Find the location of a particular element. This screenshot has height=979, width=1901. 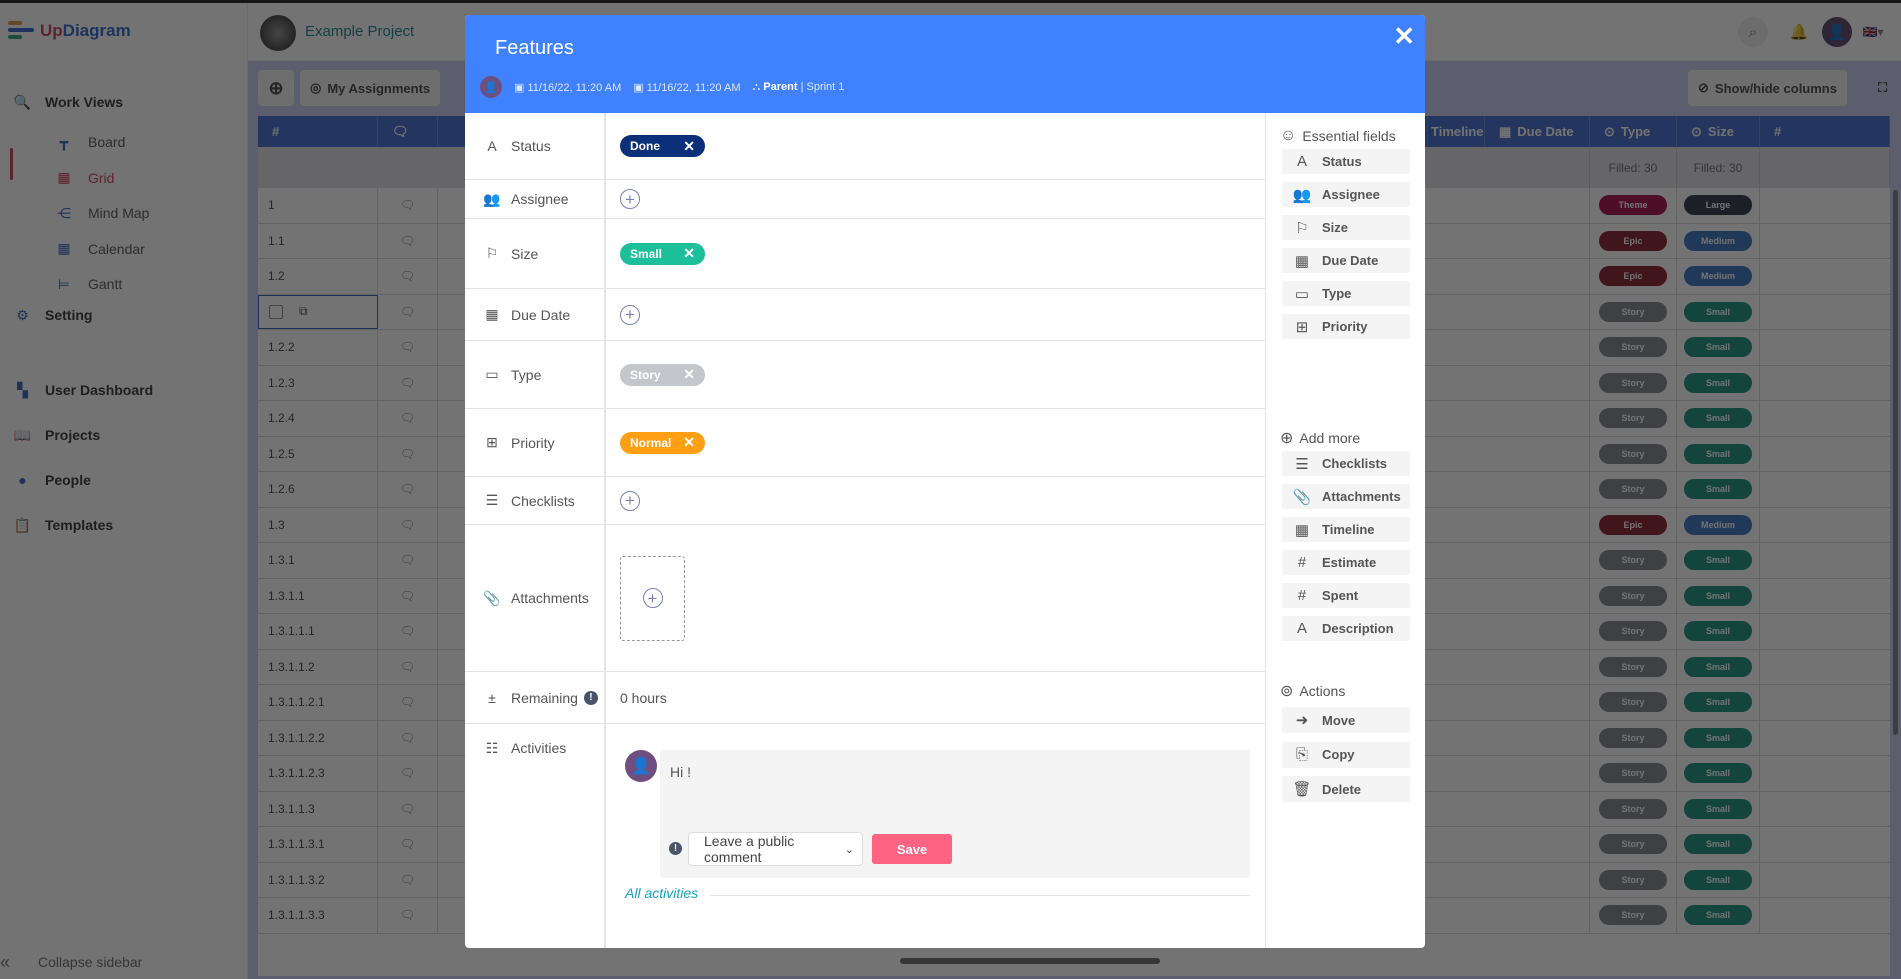

search-icon: ⌕ is located at coordinates (1753, 32).